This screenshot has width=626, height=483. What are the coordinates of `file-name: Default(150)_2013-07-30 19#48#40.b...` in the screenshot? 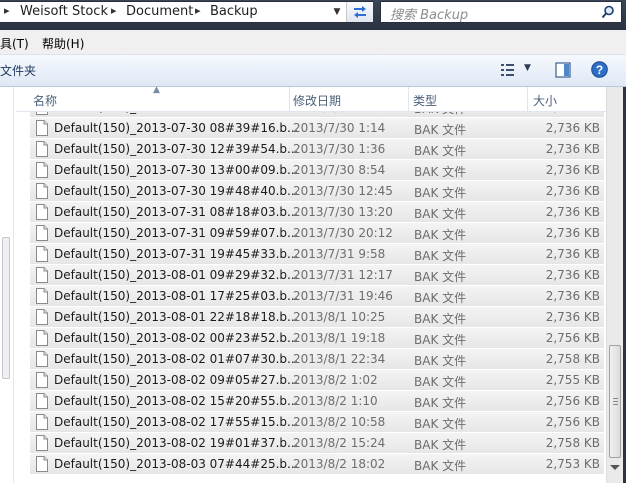 It's located at (176, 191).